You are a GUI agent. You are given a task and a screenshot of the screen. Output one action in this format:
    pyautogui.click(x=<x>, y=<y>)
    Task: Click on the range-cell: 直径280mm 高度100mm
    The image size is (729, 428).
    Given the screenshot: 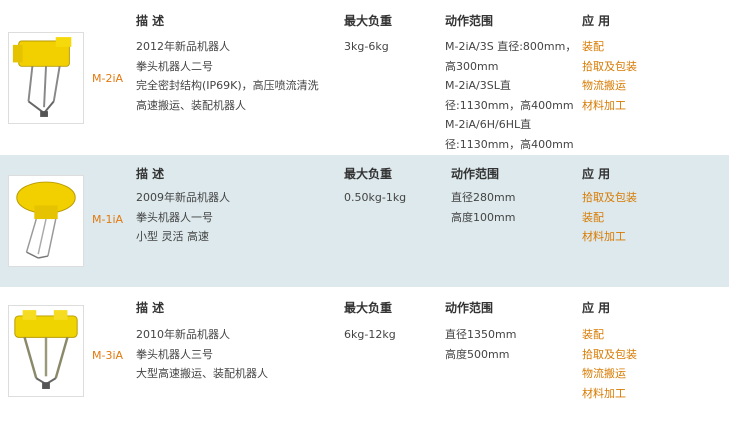 What is the action you would take?
    pyautogui.click(x=483, y=207)
    